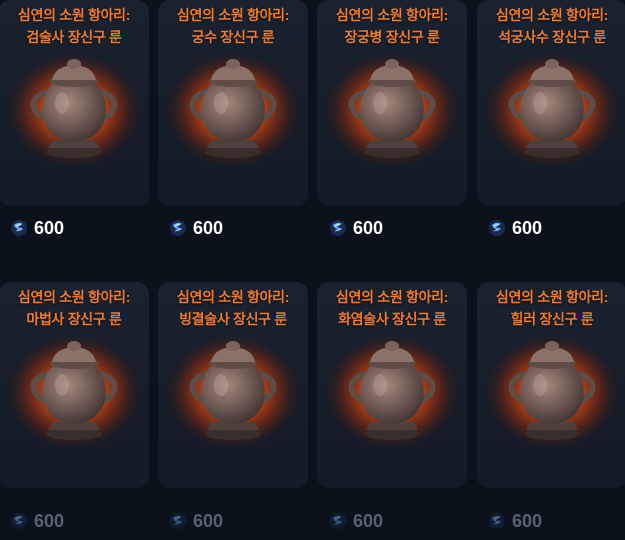 The width and height of the screenshot is (625, 540). I want to click on shop-item-card: 심연의 소원 항아리: 화염술사 장신구 룬, so click(392, 385).